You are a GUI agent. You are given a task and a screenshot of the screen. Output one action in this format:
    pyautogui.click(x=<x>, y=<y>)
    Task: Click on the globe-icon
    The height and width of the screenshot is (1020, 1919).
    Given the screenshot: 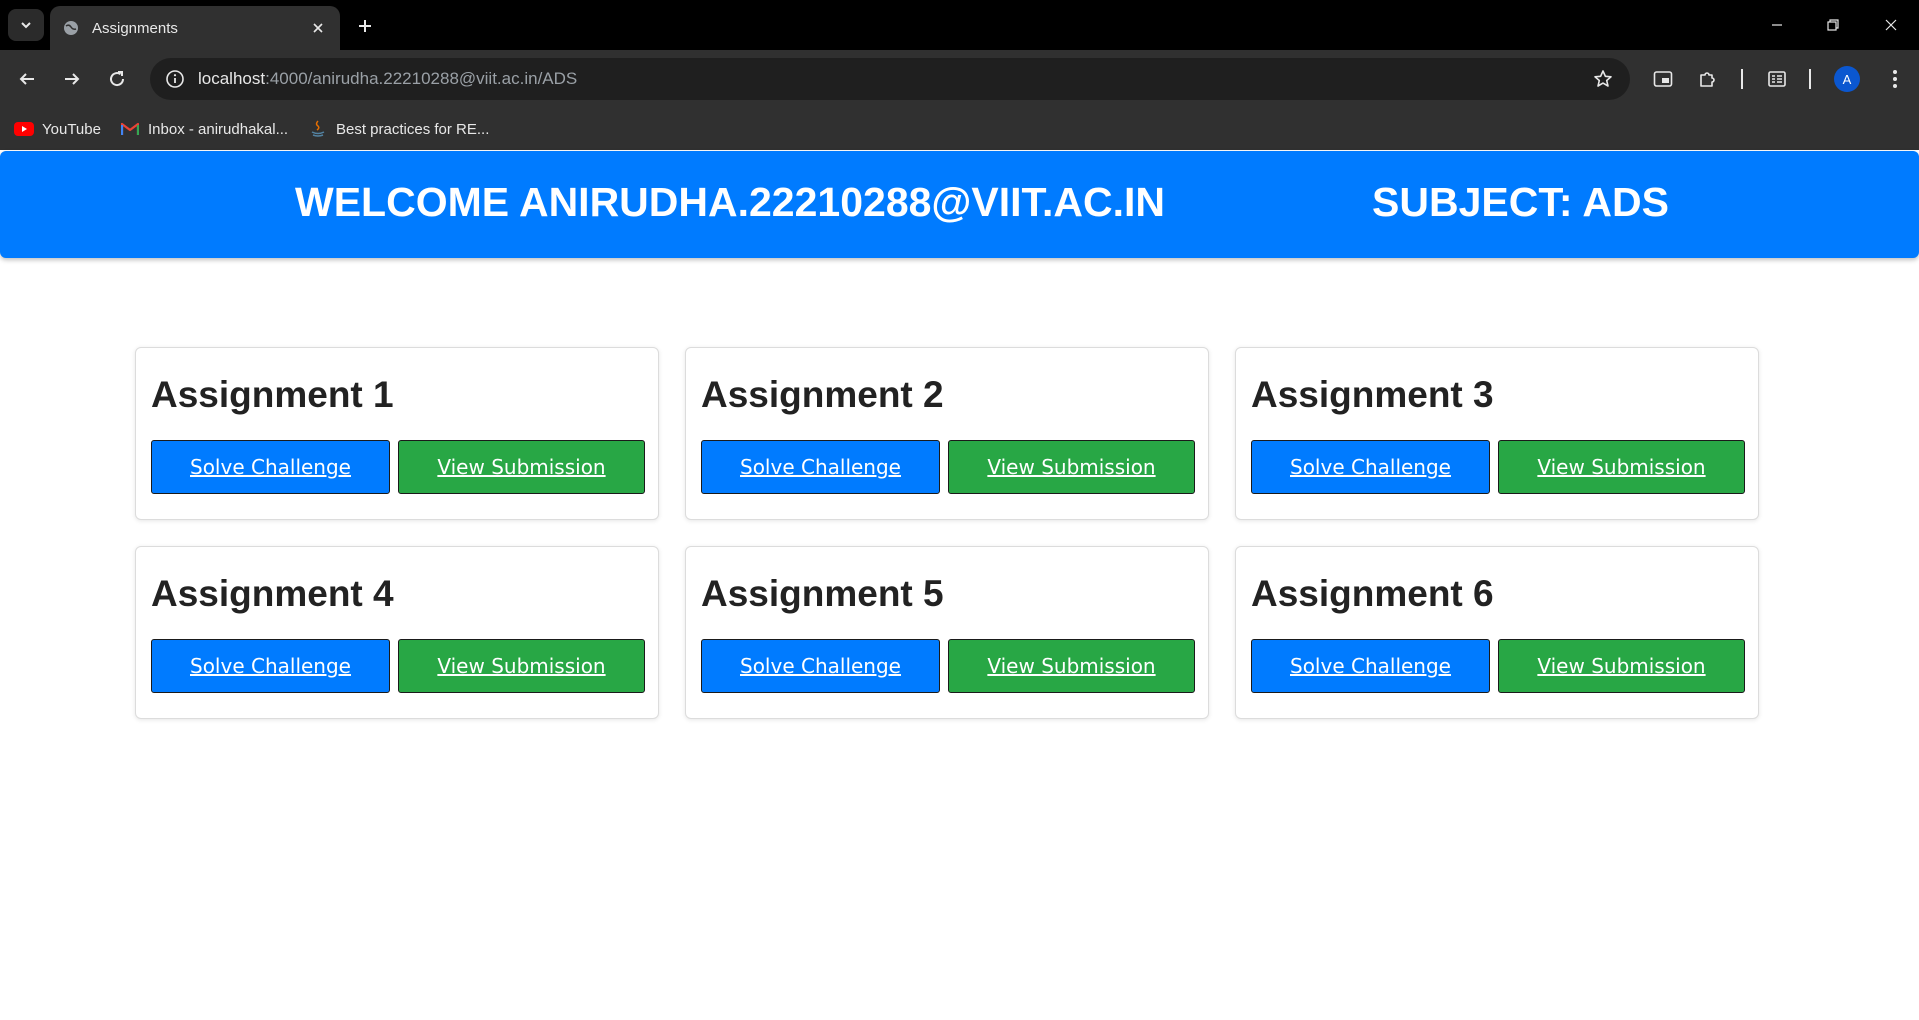 What is the action you would take?
    pyautogui.click(x=71, y=28)
    